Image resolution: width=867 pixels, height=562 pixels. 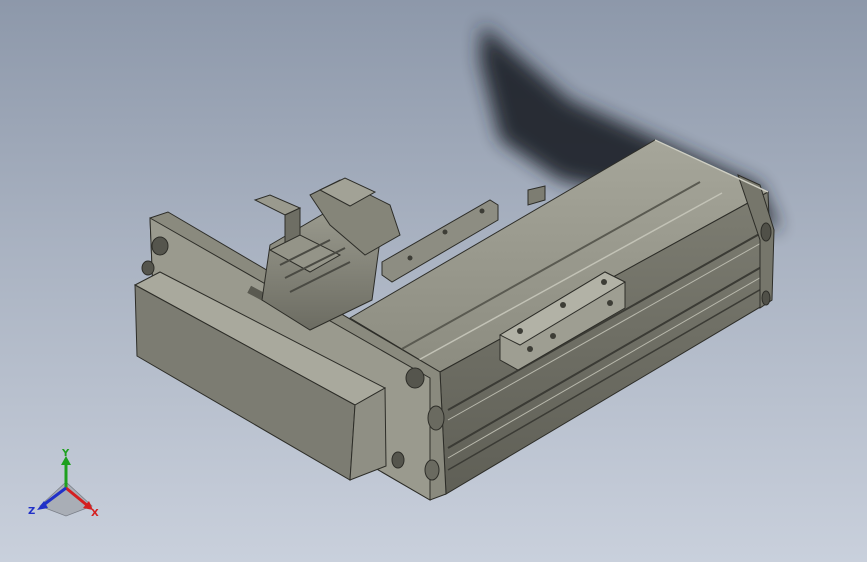 I want to click on y-axis-label: Y, so click(x=65, y=453).